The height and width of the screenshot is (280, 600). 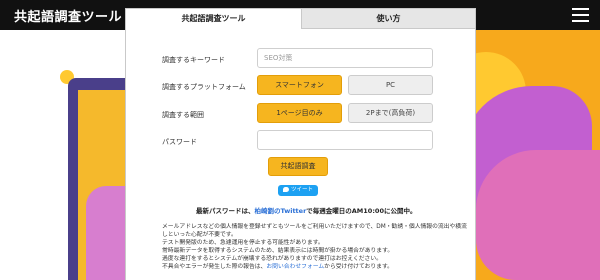 I want to click on contact-form-link: お問い合わせフォーム, so click(x=295, y=267).